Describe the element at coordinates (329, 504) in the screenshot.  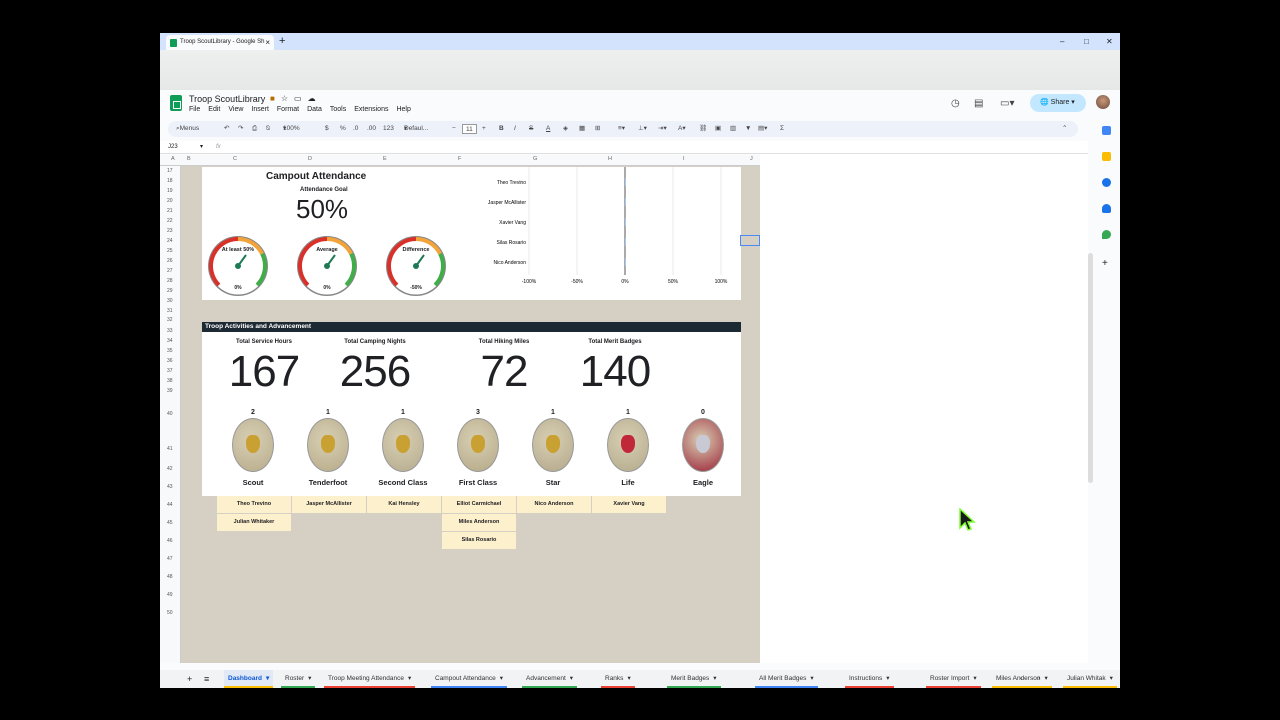
I see `rank-member: Jasper McAllister` at that location.